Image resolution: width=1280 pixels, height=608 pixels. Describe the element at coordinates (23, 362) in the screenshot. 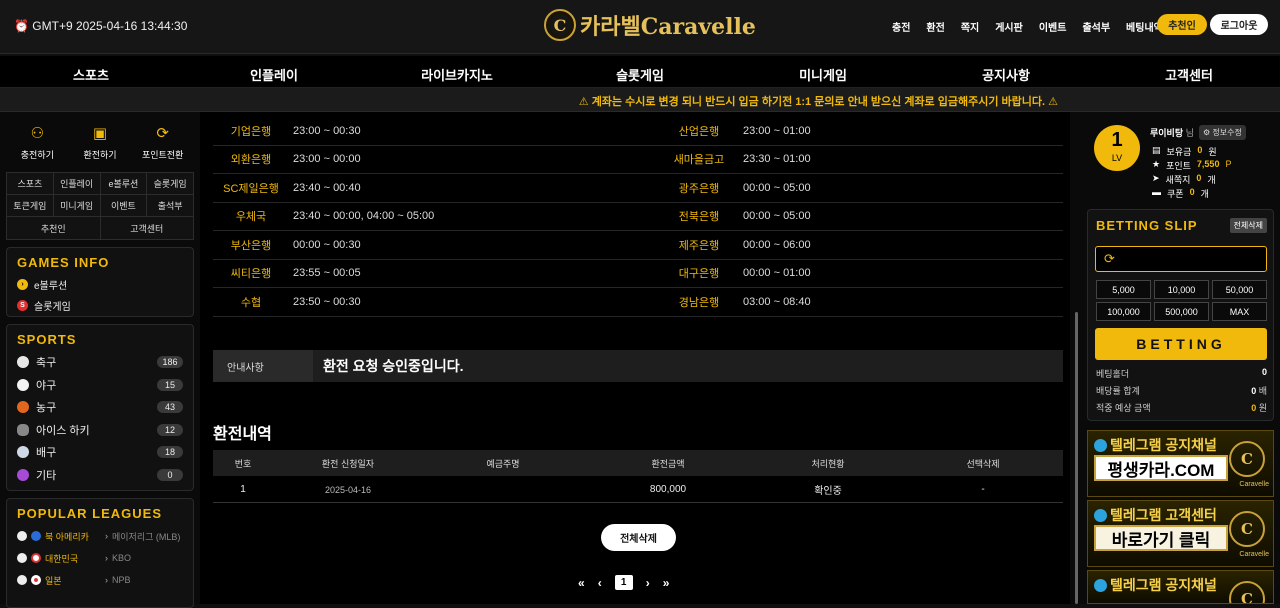

I see `soccer-ball-icon` at that location.